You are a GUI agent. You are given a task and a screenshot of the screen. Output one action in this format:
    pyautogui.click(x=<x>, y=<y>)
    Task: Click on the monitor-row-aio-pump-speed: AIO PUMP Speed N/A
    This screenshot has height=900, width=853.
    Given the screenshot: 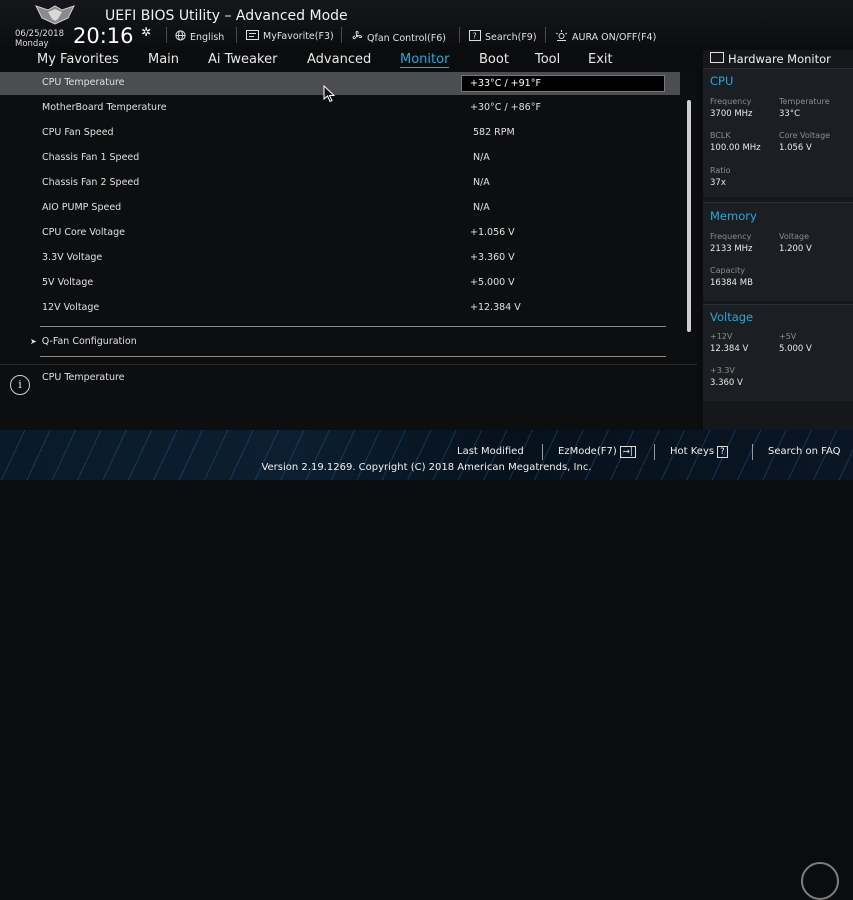 What is the action you would take?
    pyautogui.click(x=340, y=208)
    